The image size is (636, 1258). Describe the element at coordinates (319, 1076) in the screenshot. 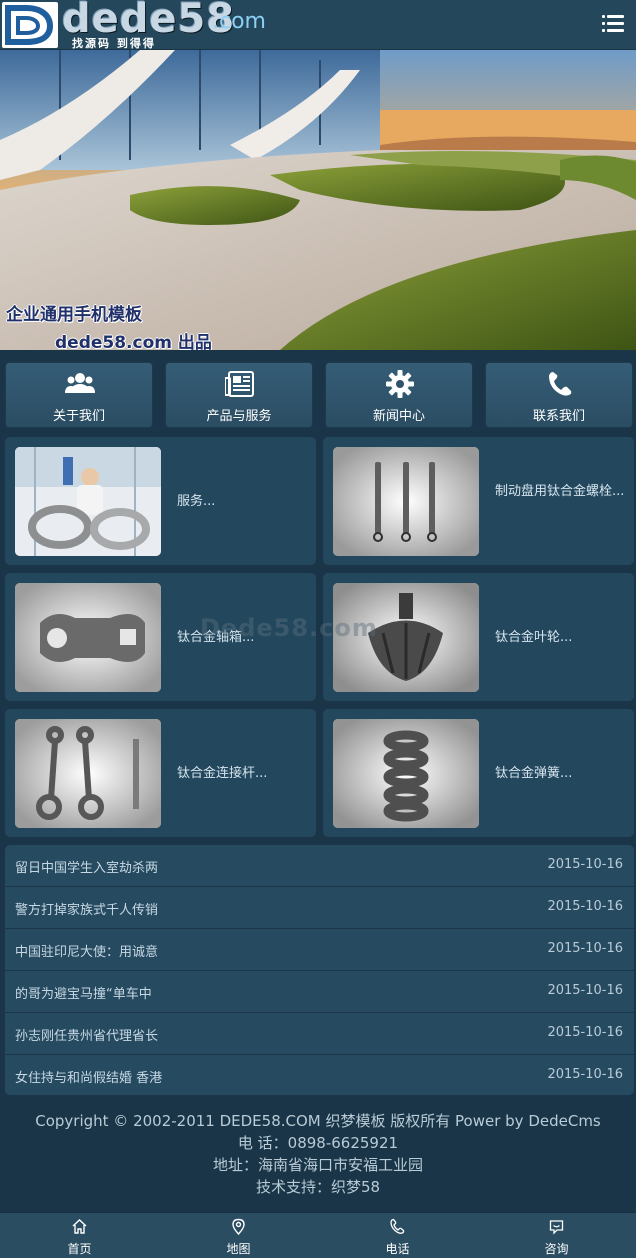

I see `news-row: 女住持与和尚假结婚 香港 2015-10-16` at that location.